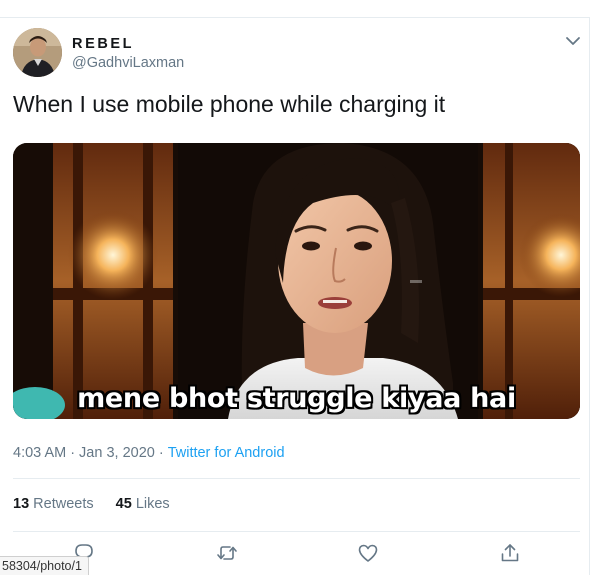 Image resolution: width=590 pixels, height=575 pixels. Describe the element at coordinates (573, 41) in the screenshot. I see `chevron-down-icon` at that location.